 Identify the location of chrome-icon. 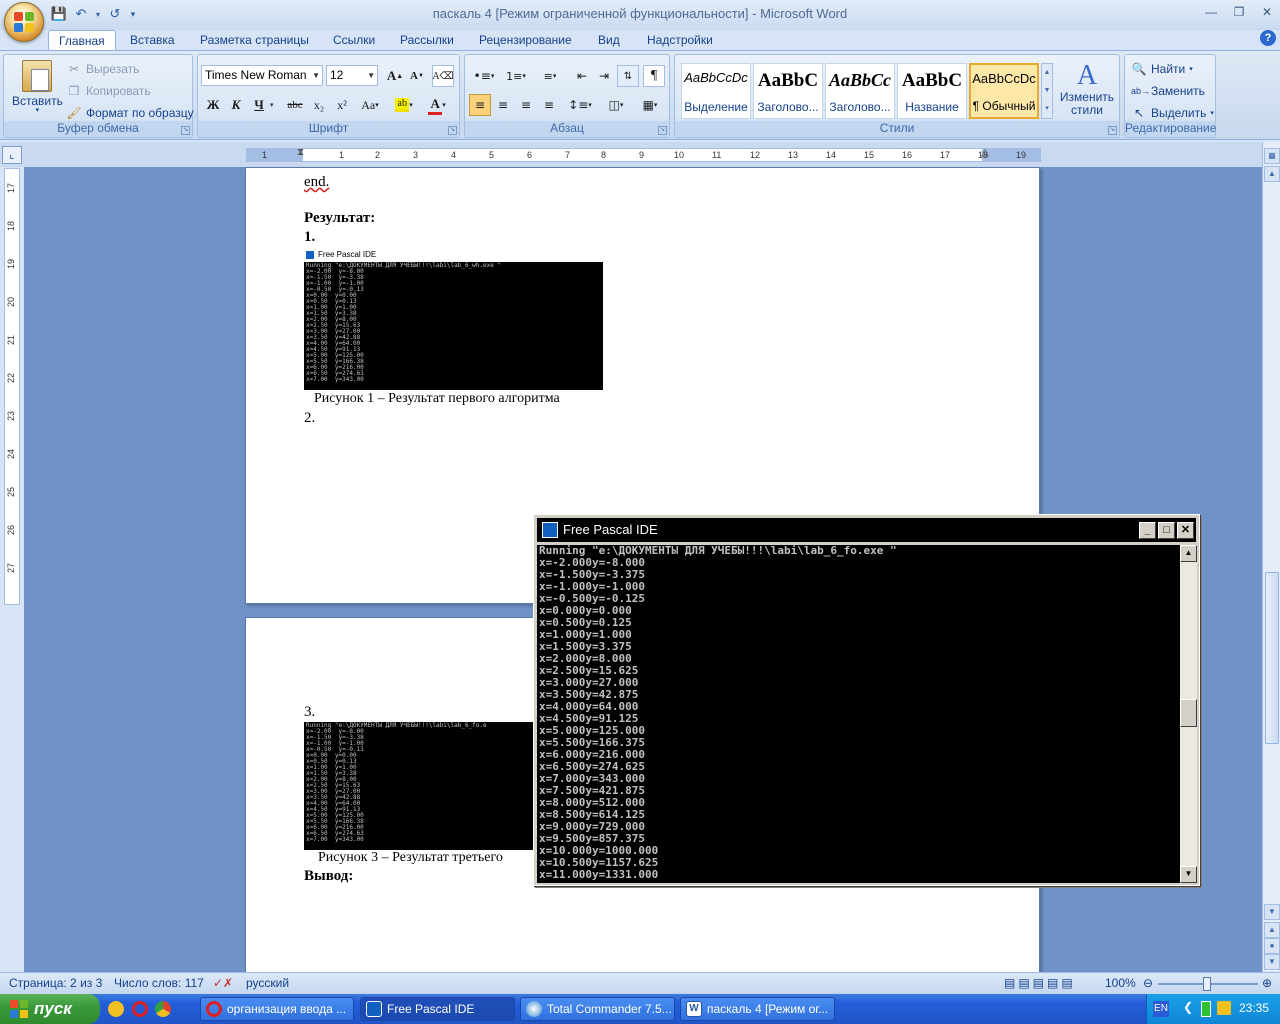
(163, 1009).